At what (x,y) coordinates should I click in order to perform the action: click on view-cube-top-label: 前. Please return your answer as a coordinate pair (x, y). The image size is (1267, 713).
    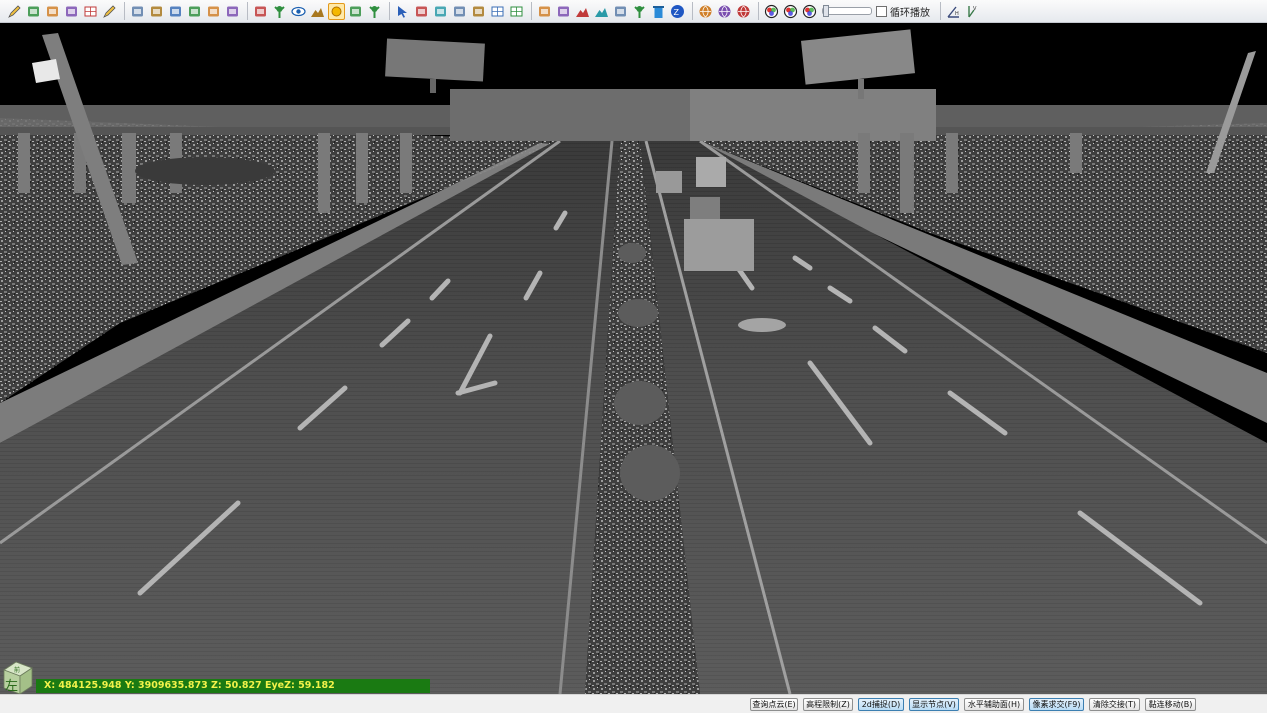
    Looking at the image, I should click on (17, 670).